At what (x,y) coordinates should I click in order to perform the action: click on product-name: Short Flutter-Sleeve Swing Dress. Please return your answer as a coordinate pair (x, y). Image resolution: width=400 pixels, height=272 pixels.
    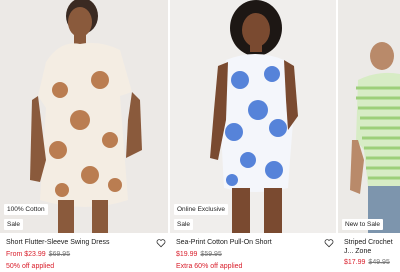
    Looking at the image, I should click on (85, 242).